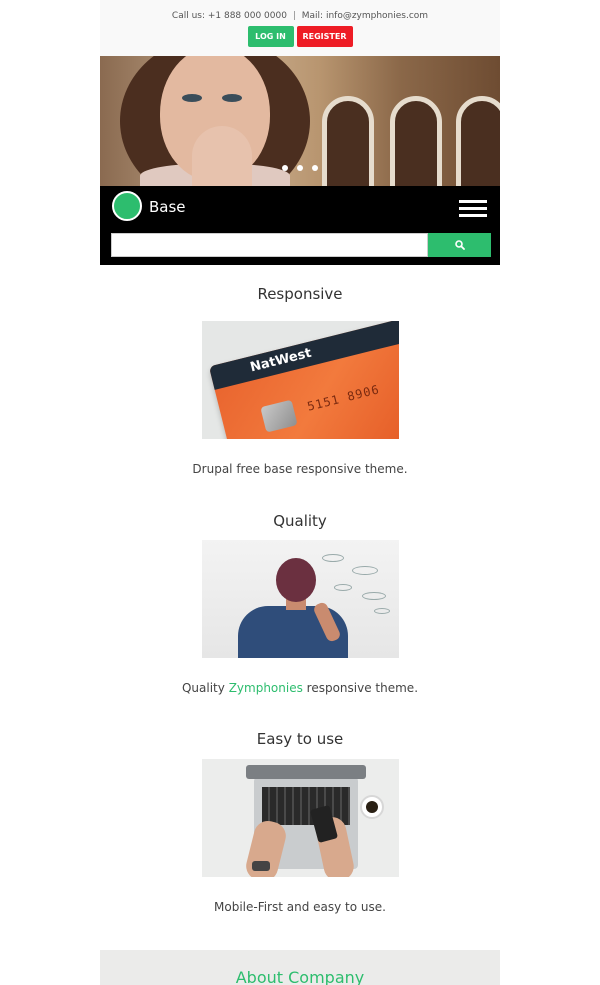 The width and height of the screenshot is (600, 985). What do you see at coordinates (300, 469) in the screenshot?
I see `feature-text: Drupal free base responsive theme.` at bounding box center [300, 469].